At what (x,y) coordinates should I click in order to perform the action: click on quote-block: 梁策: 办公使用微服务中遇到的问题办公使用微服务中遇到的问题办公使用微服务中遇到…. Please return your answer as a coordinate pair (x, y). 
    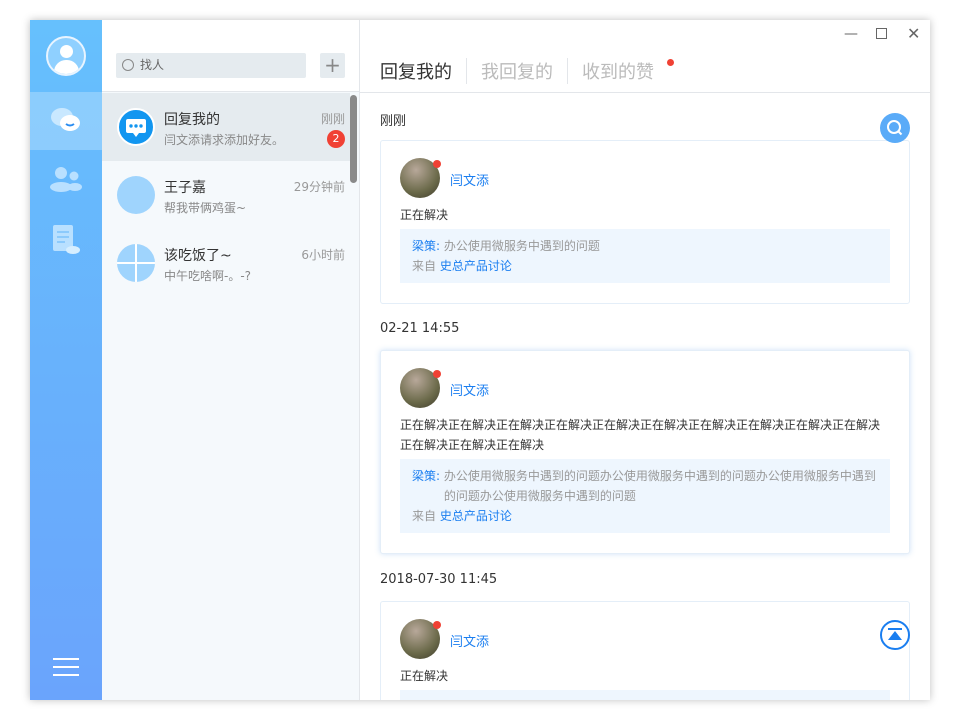
    Looking at the image, I should click on (645, 496).